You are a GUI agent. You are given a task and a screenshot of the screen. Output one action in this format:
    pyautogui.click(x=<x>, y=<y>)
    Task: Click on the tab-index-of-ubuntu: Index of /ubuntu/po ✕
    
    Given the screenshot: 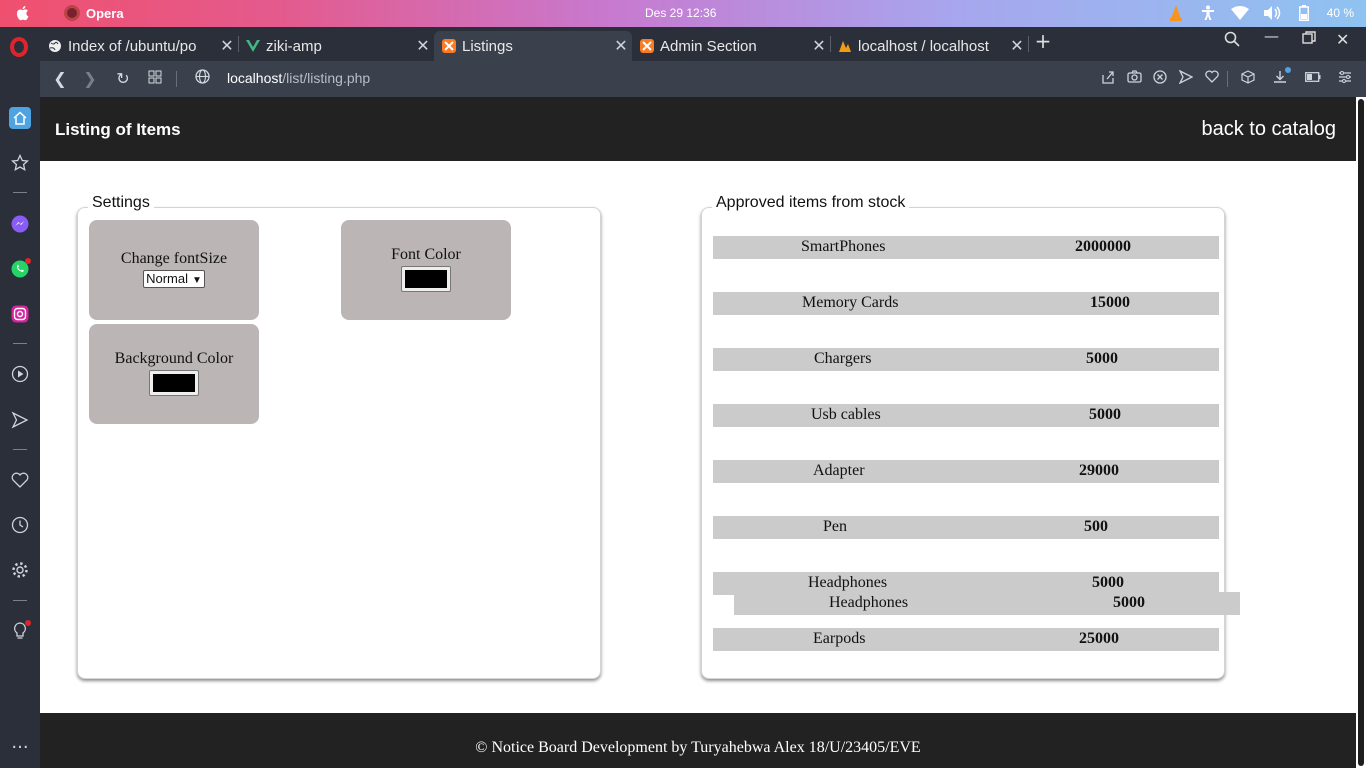 What is the action you would take?
    pyautogui.click(x=139, y=46)
    